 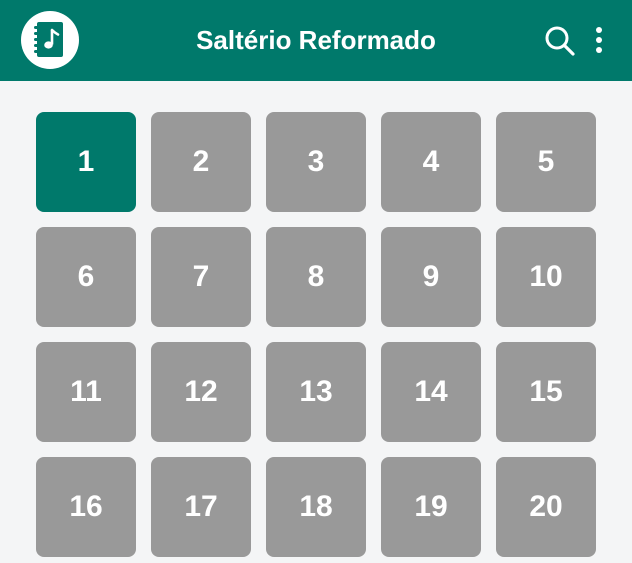 What do you see at coordinates (546, 277) in the screenshot?
I see `psalm-tile-10: 10` at bounding box center [546, 277].